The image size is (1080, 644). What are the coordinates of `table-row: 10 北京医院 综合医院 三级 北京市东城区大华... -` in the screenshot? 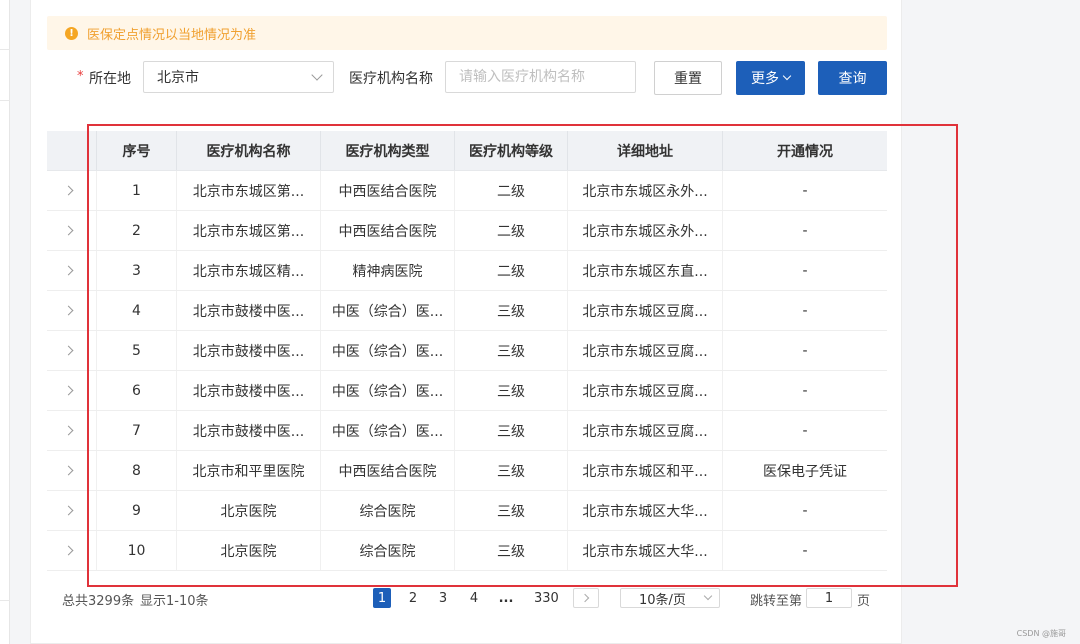 It's located at (467, 551).